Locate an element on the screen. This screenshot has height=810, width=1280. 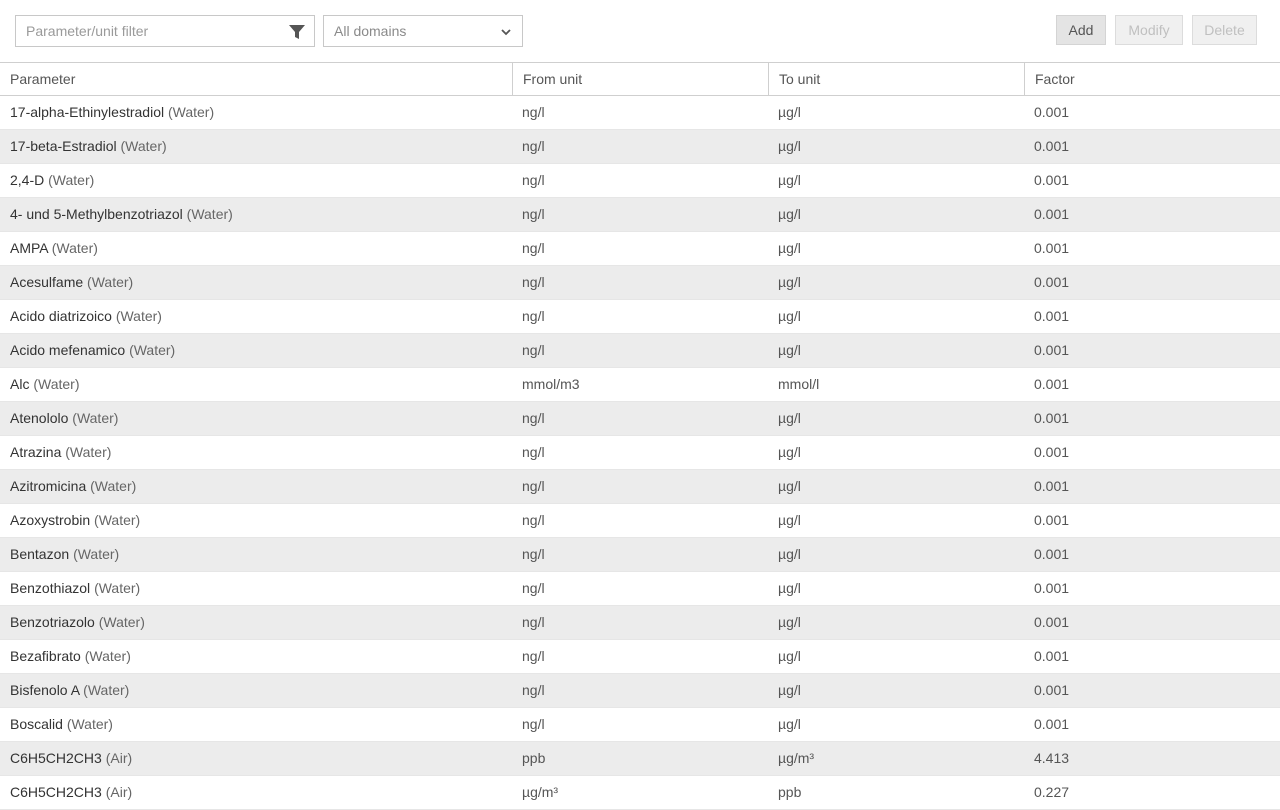
delete-button: Delete is located at coordinates (1224, 30).